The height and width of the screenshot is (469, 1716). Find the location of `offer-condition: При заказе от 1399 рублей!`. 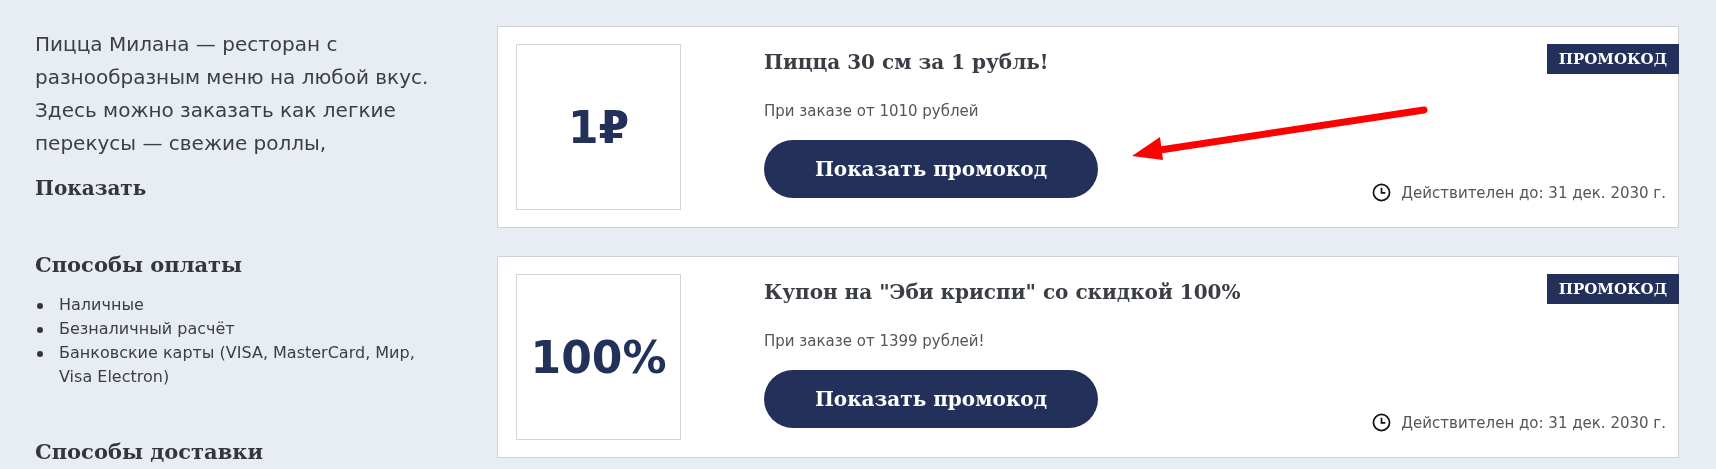

offer-condition: При заказе от 1399 рублей! is located at coordinates (875, 341).